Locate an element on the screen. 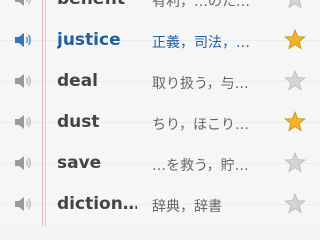  word-label: benefit is located at coordinates (97, 4).